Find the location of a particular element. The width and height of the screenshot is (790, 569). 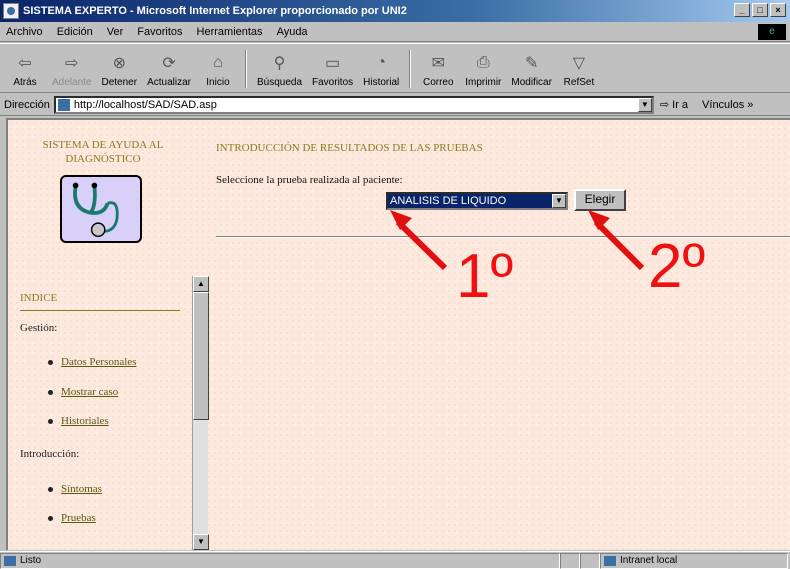

menu-ver: Ver is located at coordinates (115, 32).